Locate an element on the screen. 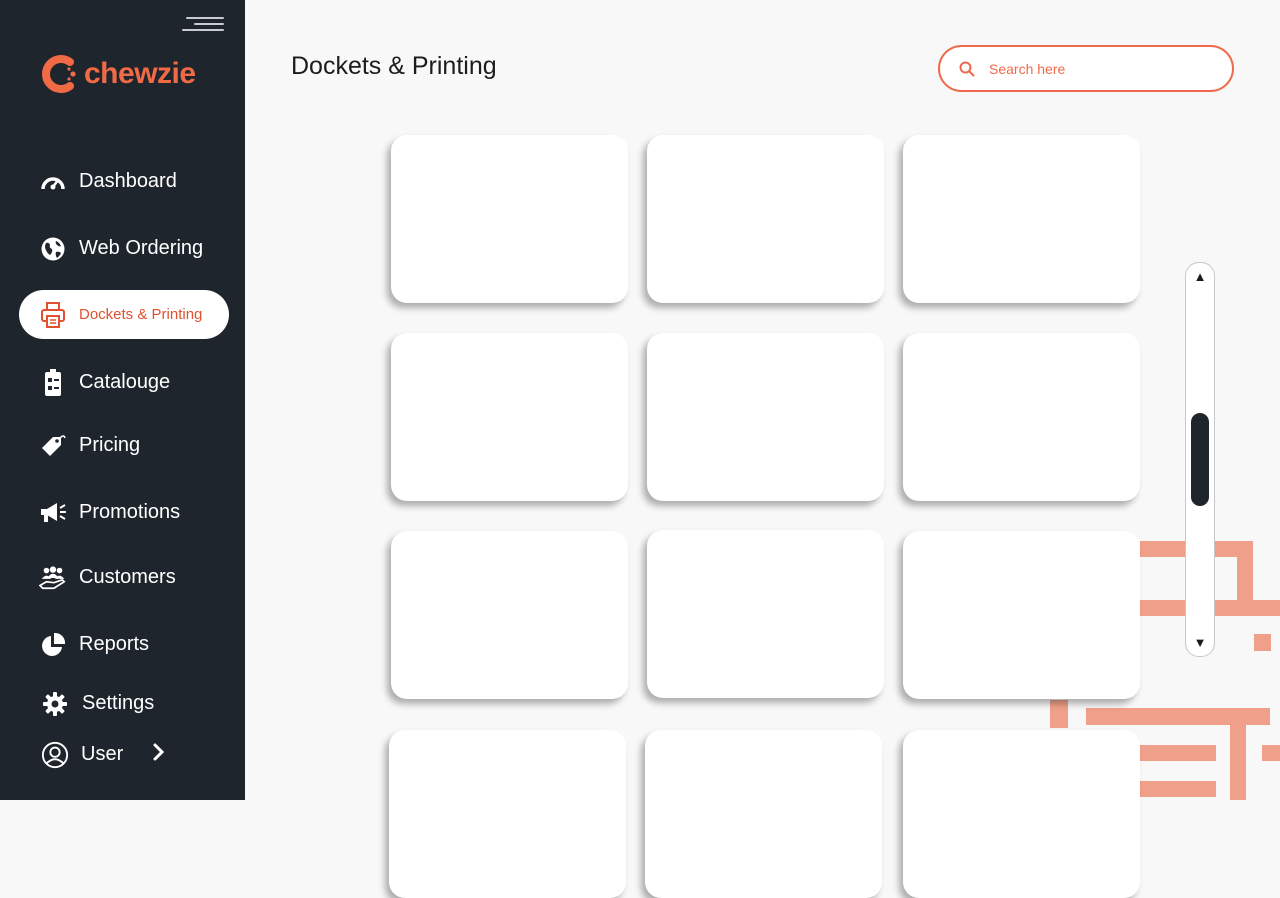  card-r3-c1 is located at coordinates (509, 615).